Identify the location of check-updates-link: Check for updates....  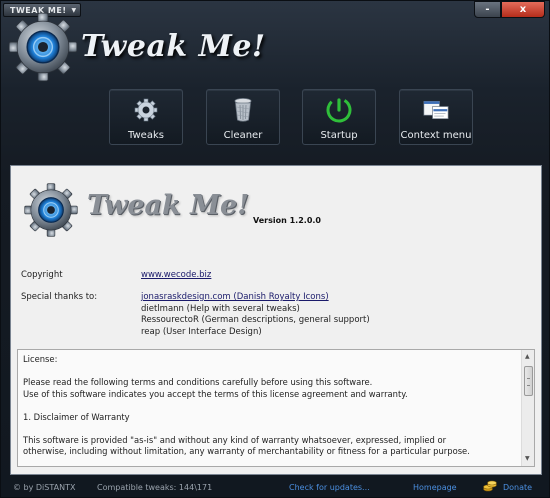
(329, 487).